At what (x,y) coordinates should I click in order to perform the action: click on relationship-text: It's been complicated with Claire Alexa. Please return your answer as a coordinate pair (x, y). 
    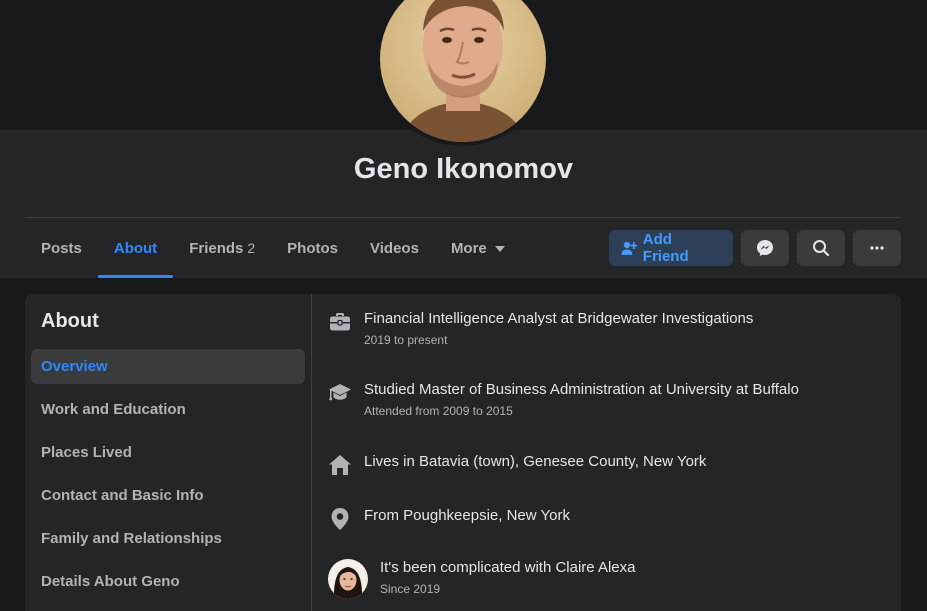
    Looking at the image, I should click on (508, 567).